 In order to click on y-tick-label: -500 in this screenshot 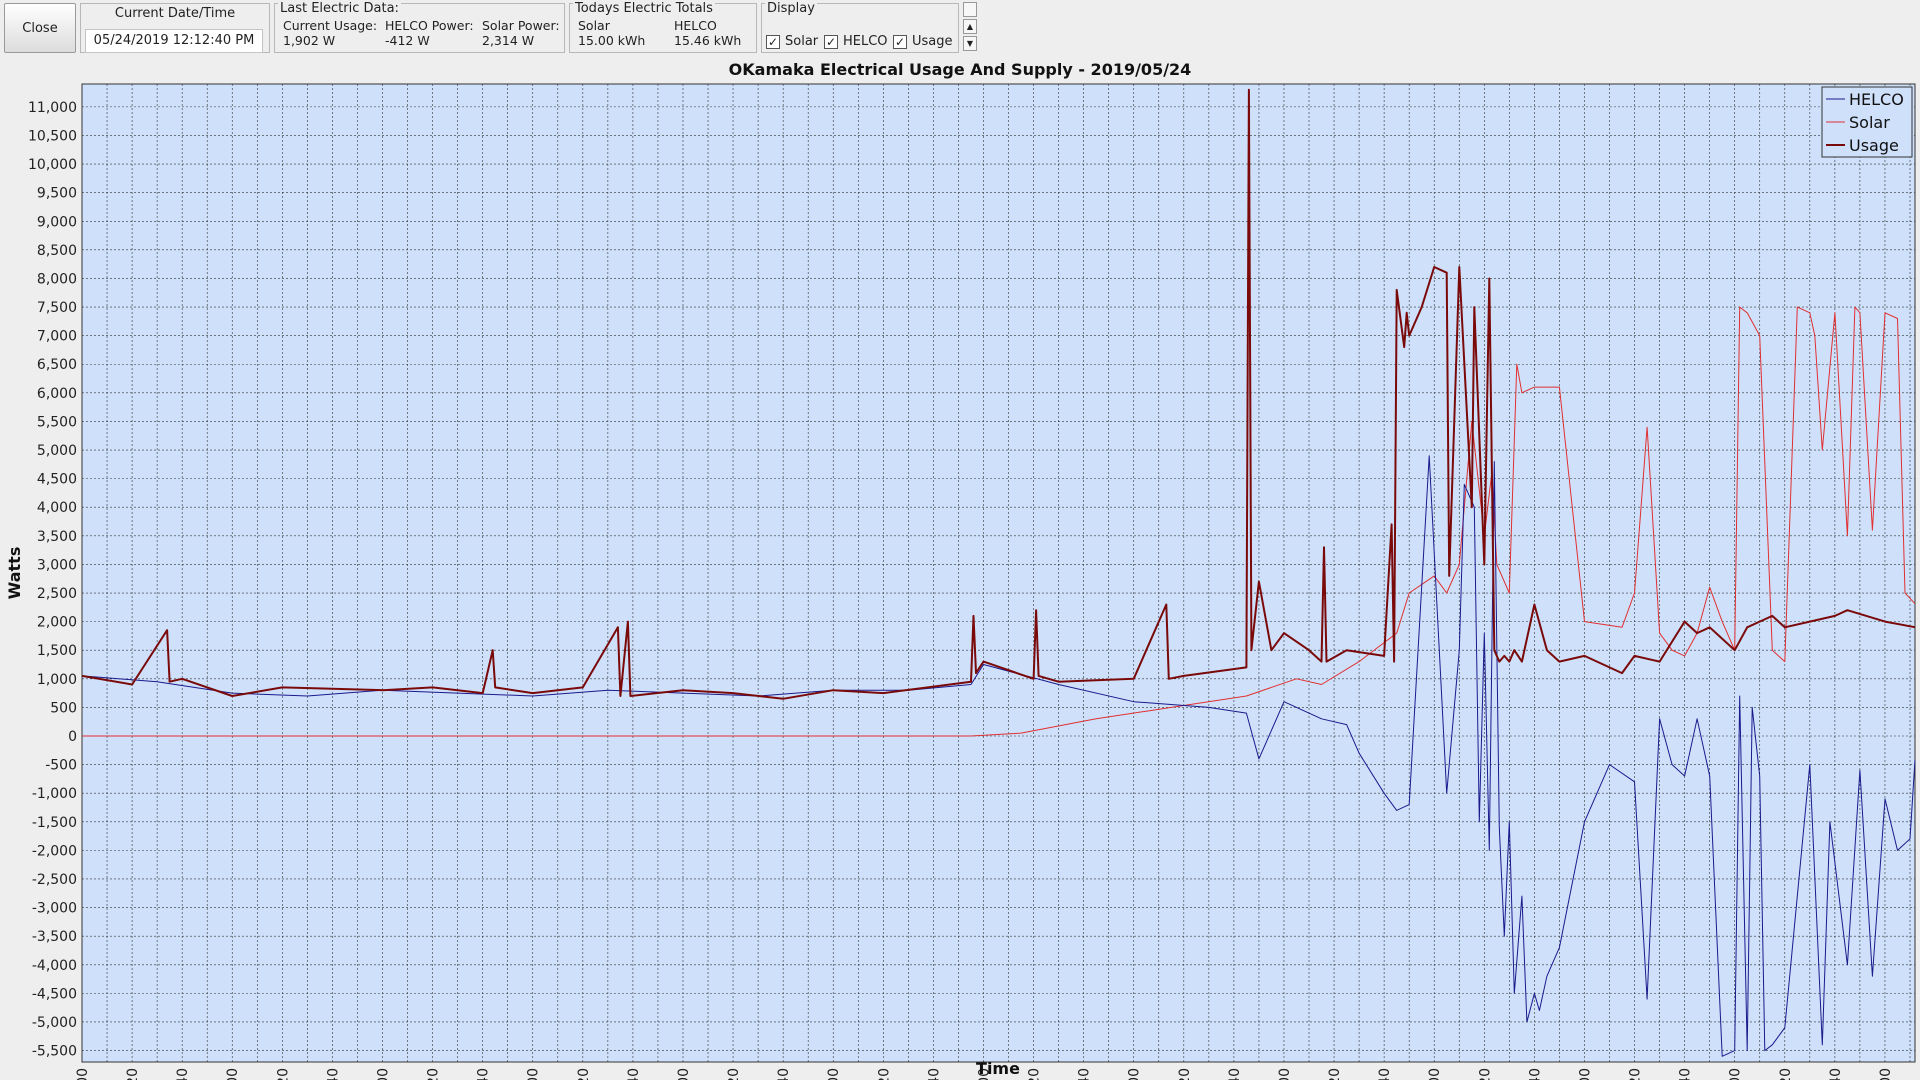, I will do `click(61, 766)`.